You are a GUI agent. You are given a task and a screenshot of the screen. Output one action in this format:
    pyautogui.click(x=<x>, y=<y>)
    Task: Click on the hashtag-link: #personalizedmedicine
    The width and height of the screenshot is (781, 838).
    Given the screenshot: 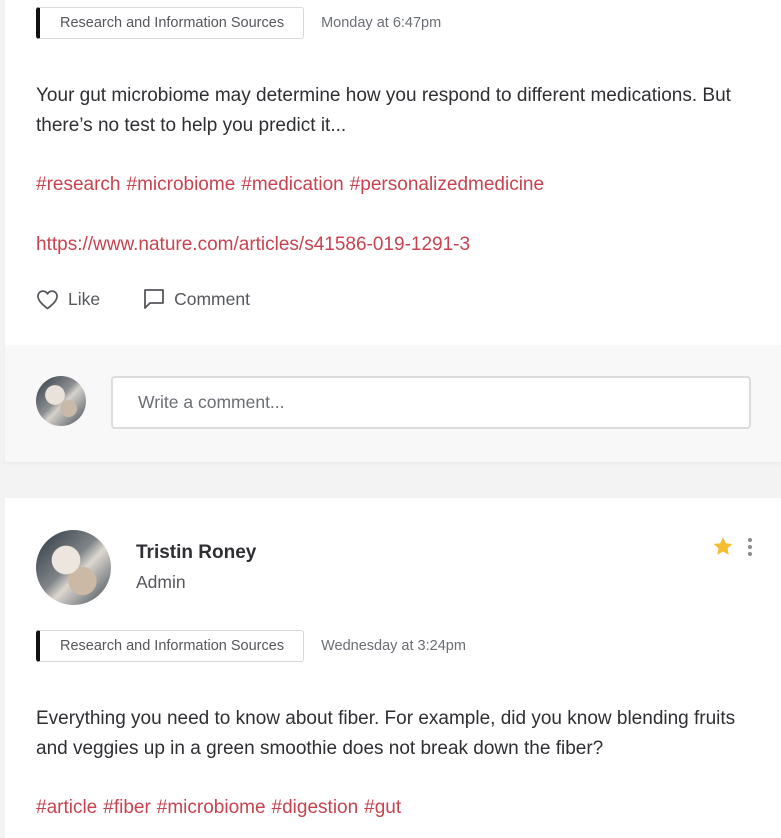 What is the action you would take?
    pyautogui.click(x=447, y=184)
    